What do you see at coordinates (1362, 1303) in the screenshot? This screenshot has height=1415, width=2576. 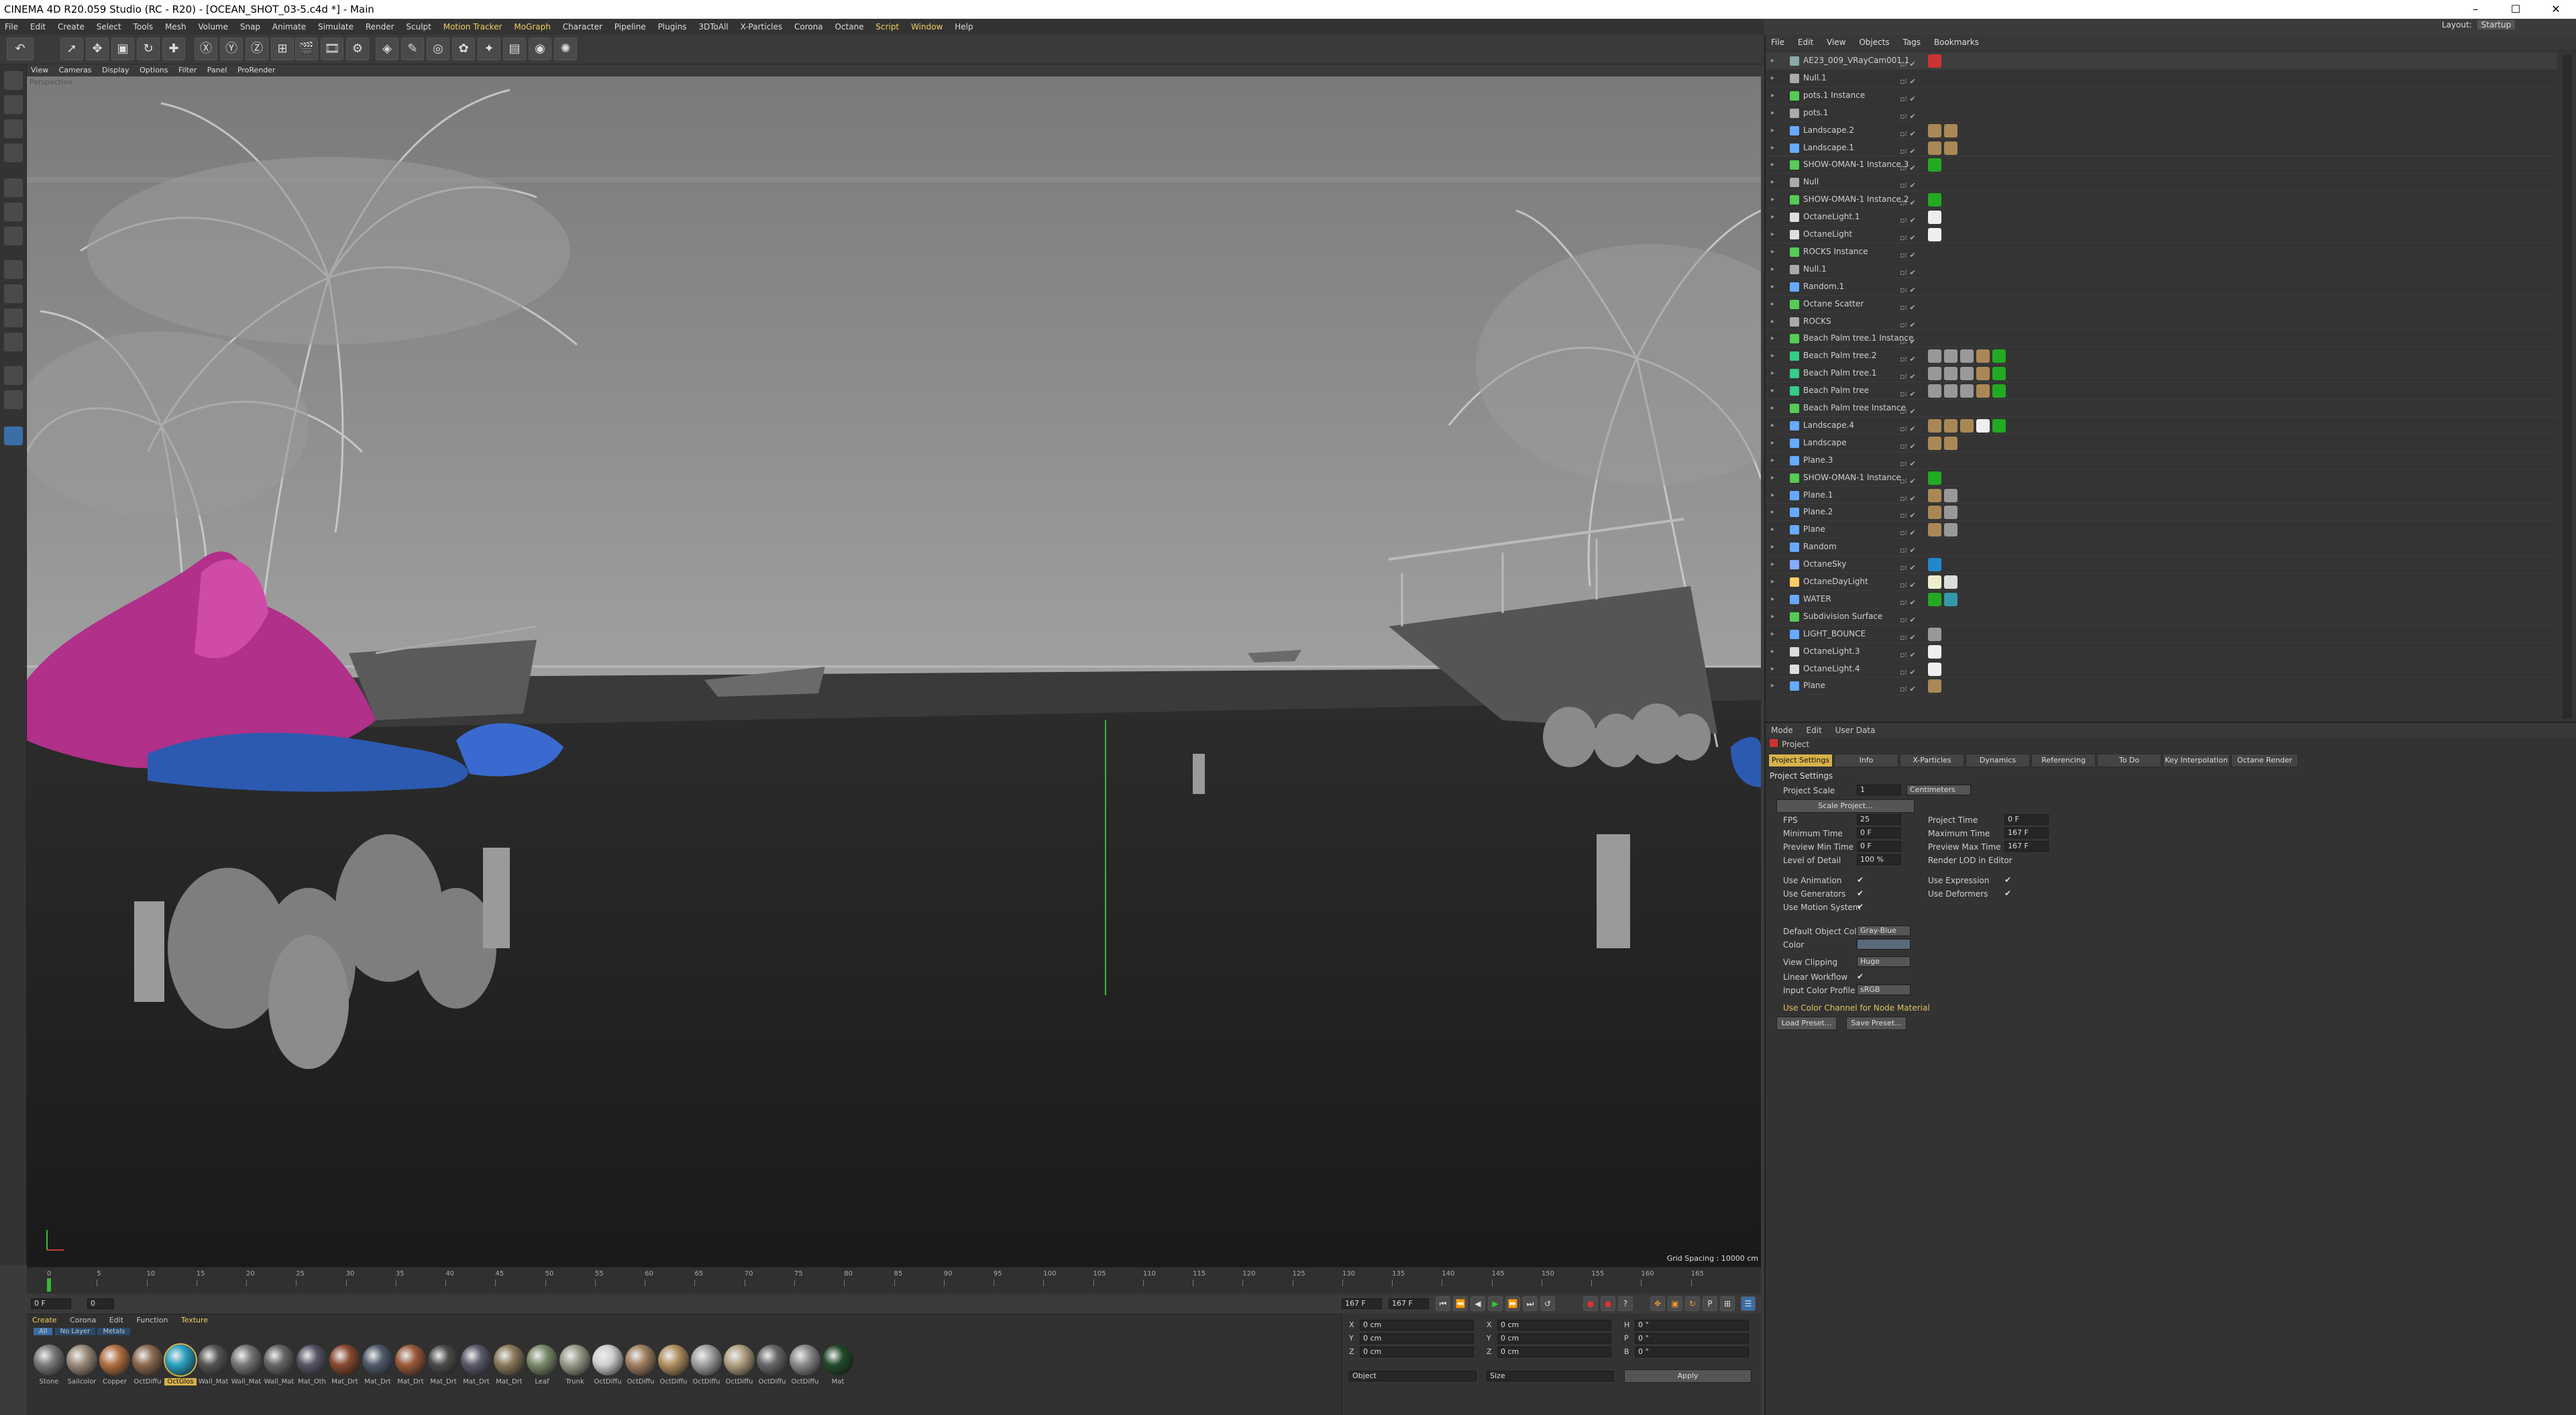 I see `end-frame-field: 167 F` at bounding box center [1362, 1303].